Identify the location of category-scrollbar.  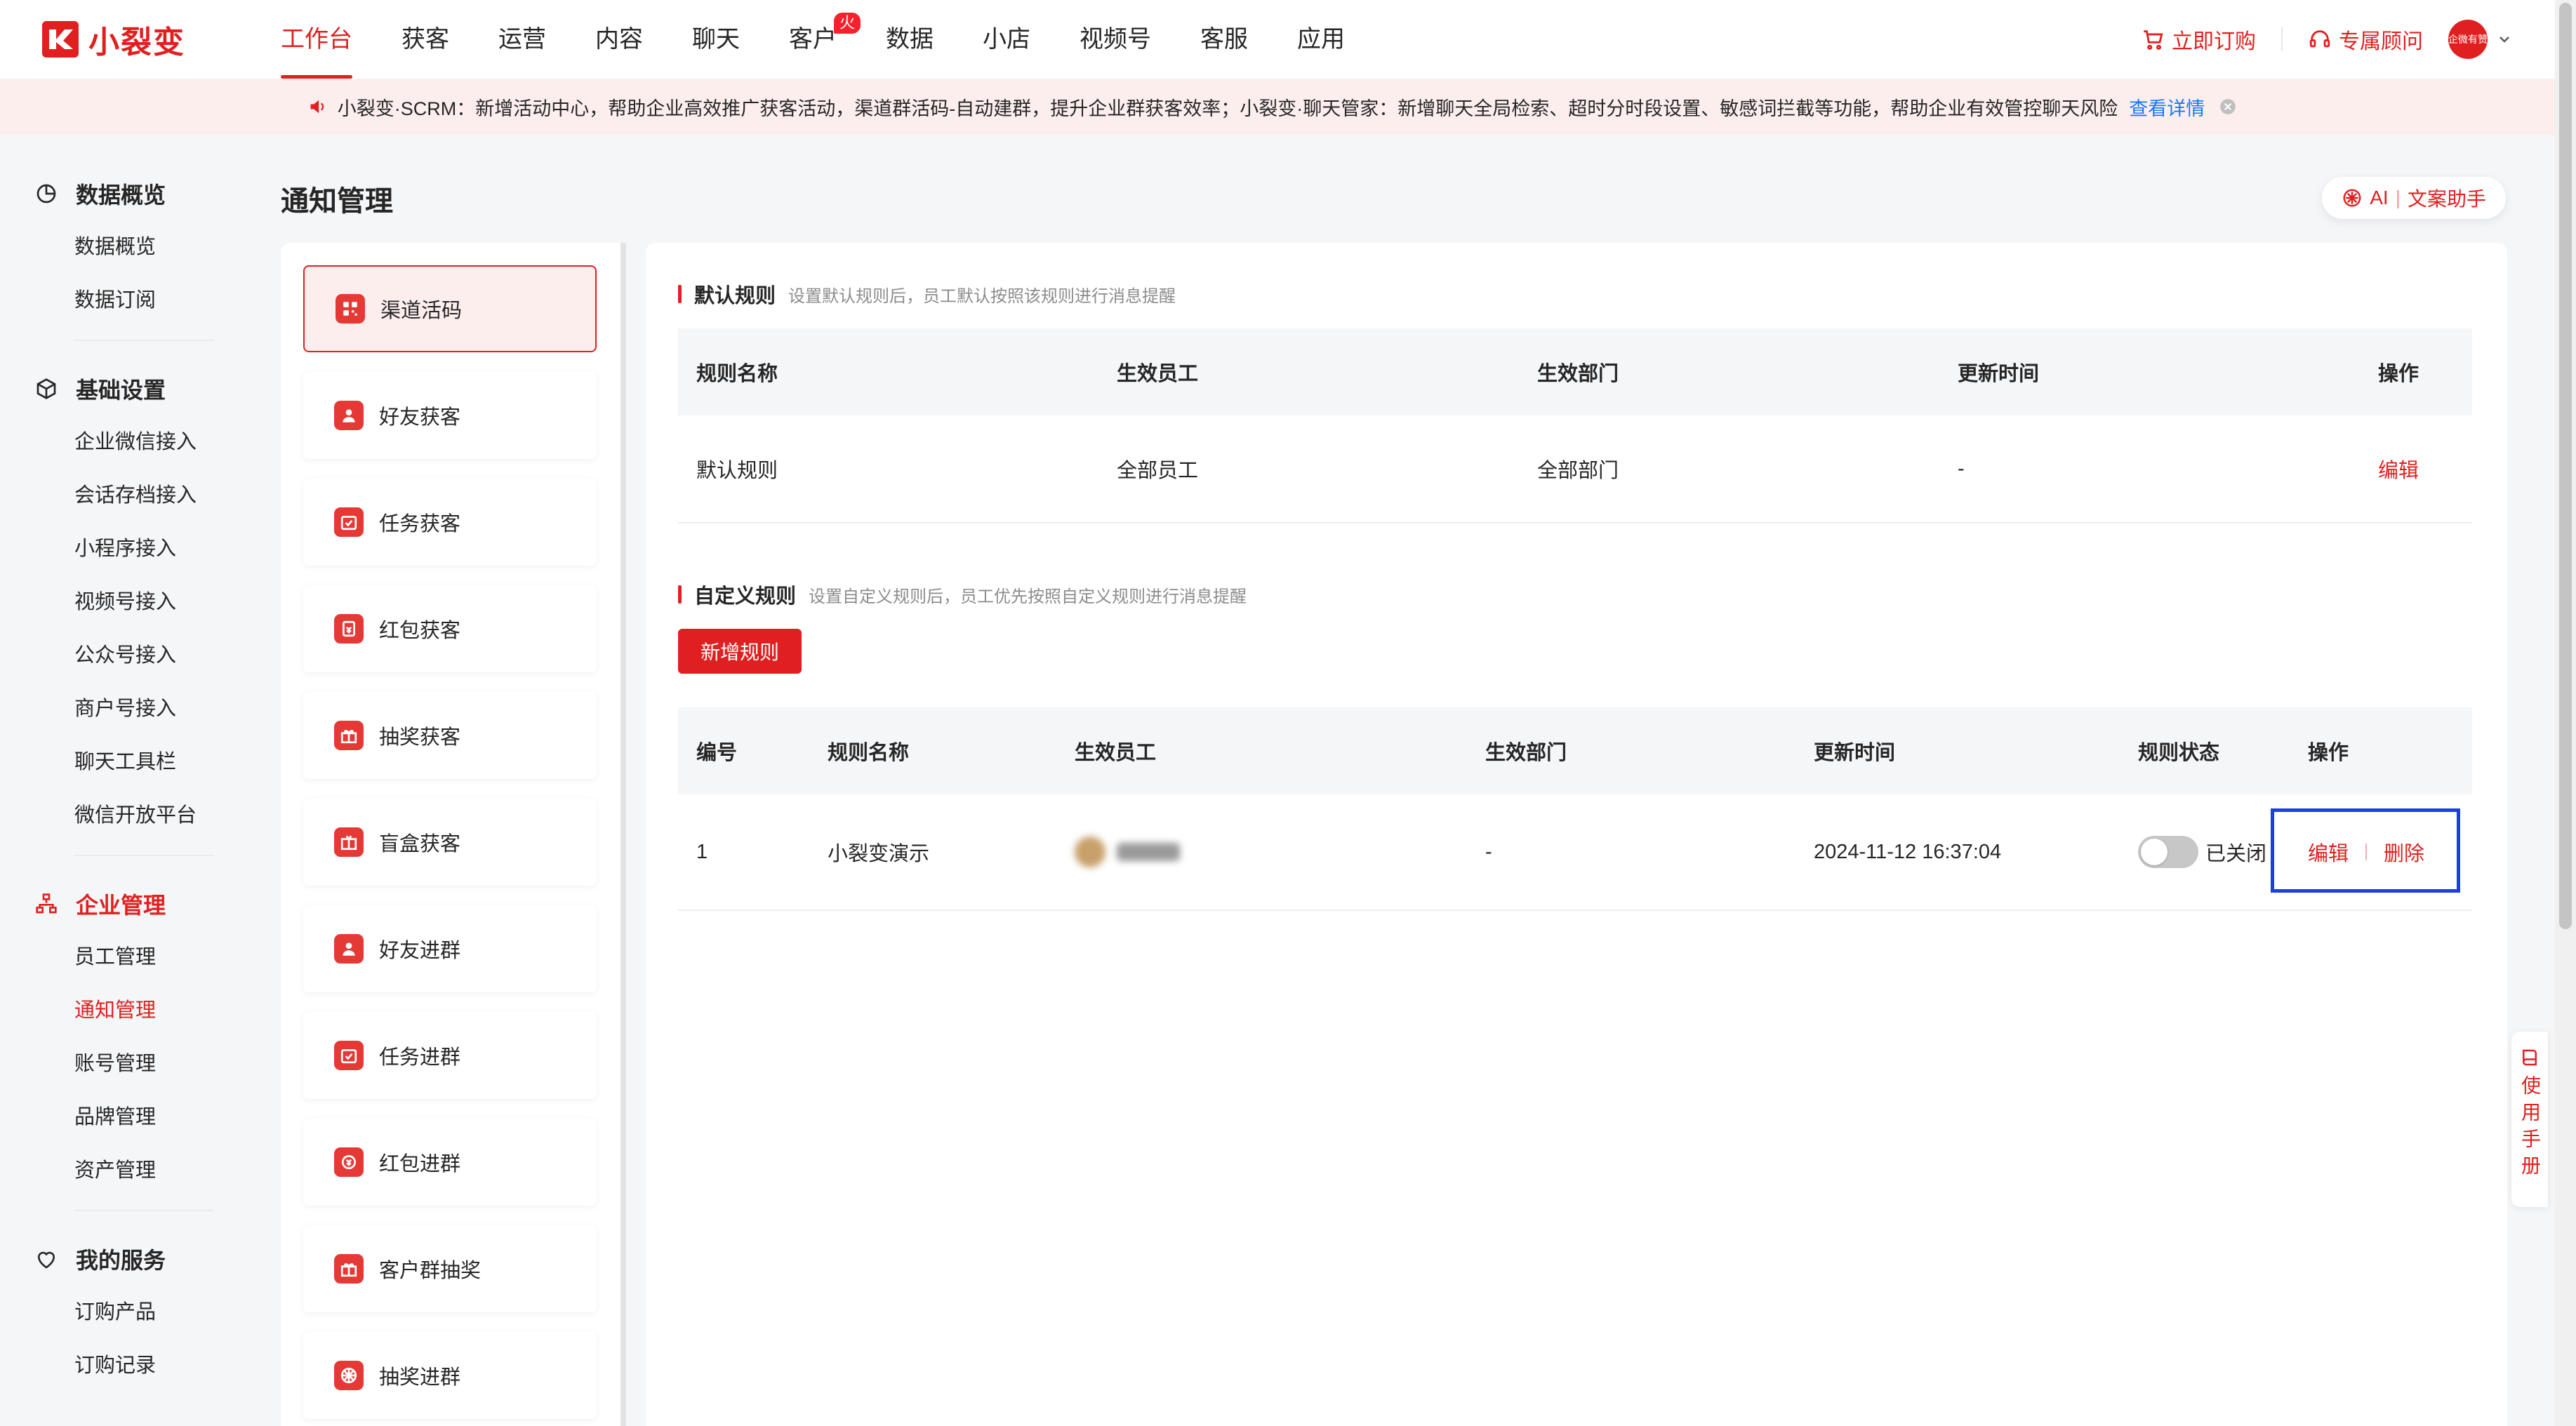
(623, 834).